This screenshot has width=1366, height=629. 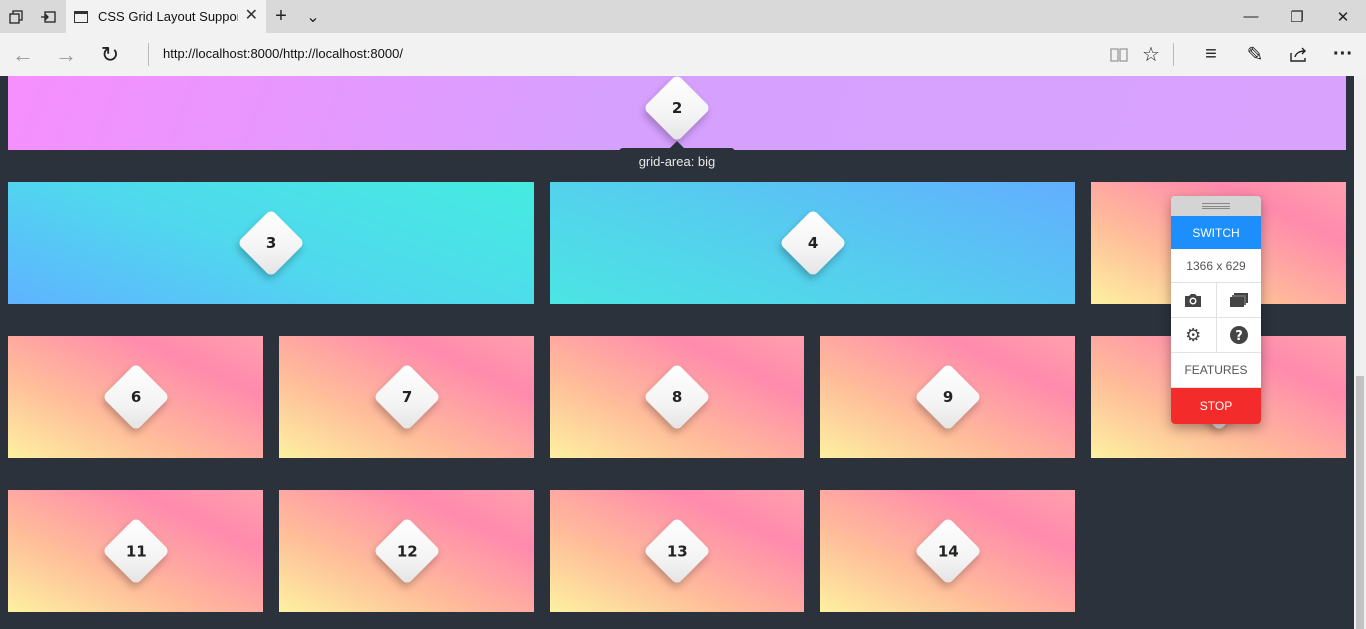 I want to click on item-badge: 3, so click(x=271, y=243).